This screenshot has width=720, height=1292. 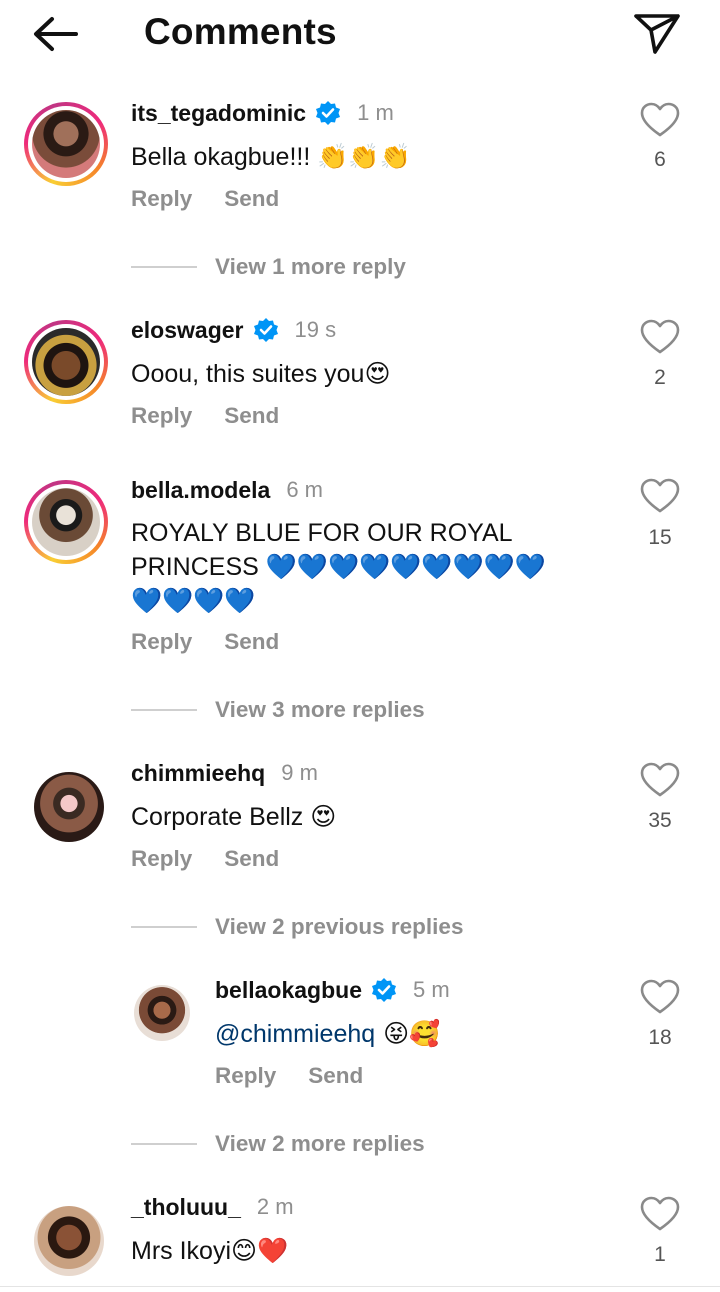 I want to click on arrow-left-icon, so click(x=56, y=34).